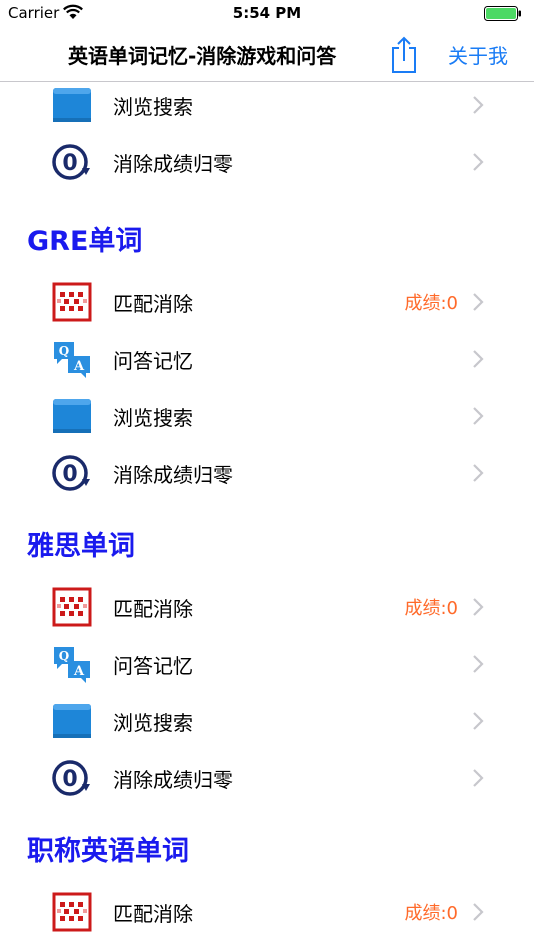  What do you see at coordinates (202, 56) in the screenshot?
I see `page-title: 英语单词记忆-消除游戏和问答` at bounding box center [202, 56].